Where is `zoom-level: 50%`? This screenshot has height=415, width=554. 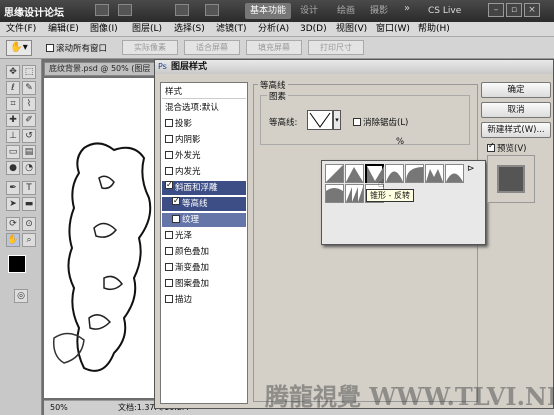
zoom-level: 50% is located at coordinates (59, 407).